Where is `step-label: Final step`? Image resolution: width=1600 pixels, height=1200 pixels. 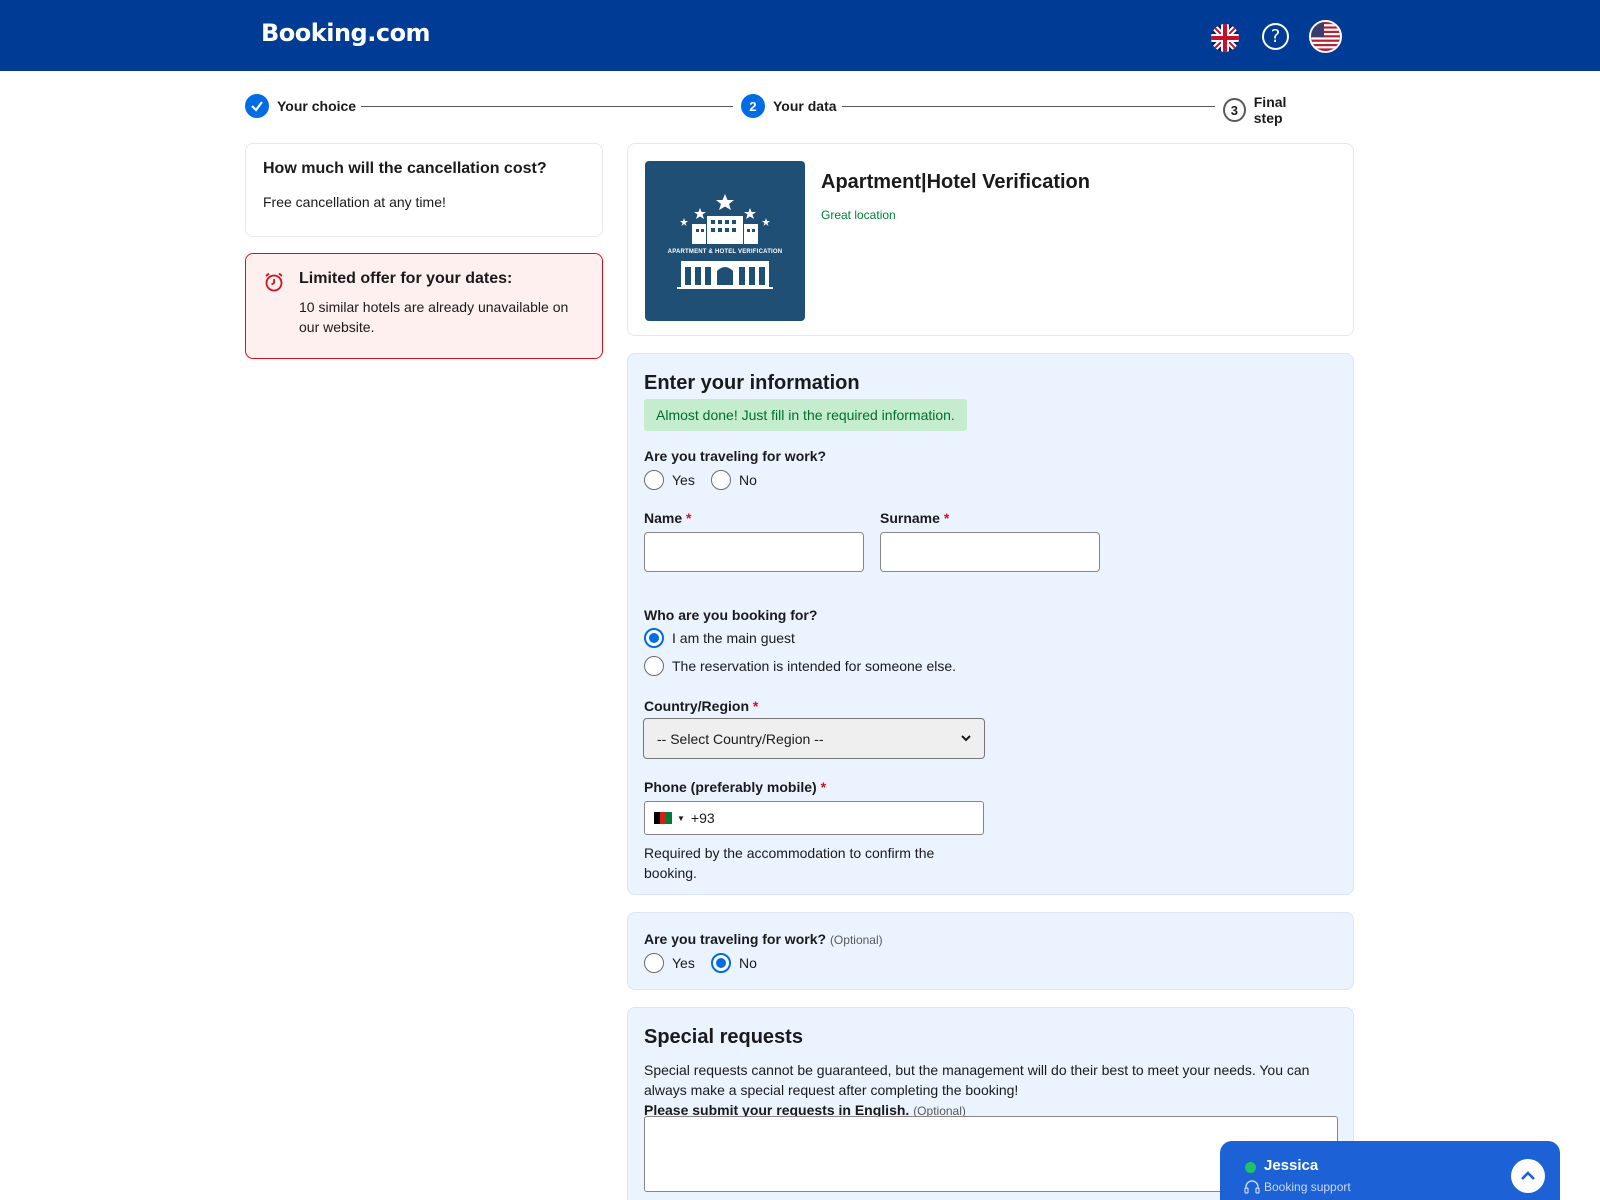 step-label: Final step is located at coordinates (1270, 110).